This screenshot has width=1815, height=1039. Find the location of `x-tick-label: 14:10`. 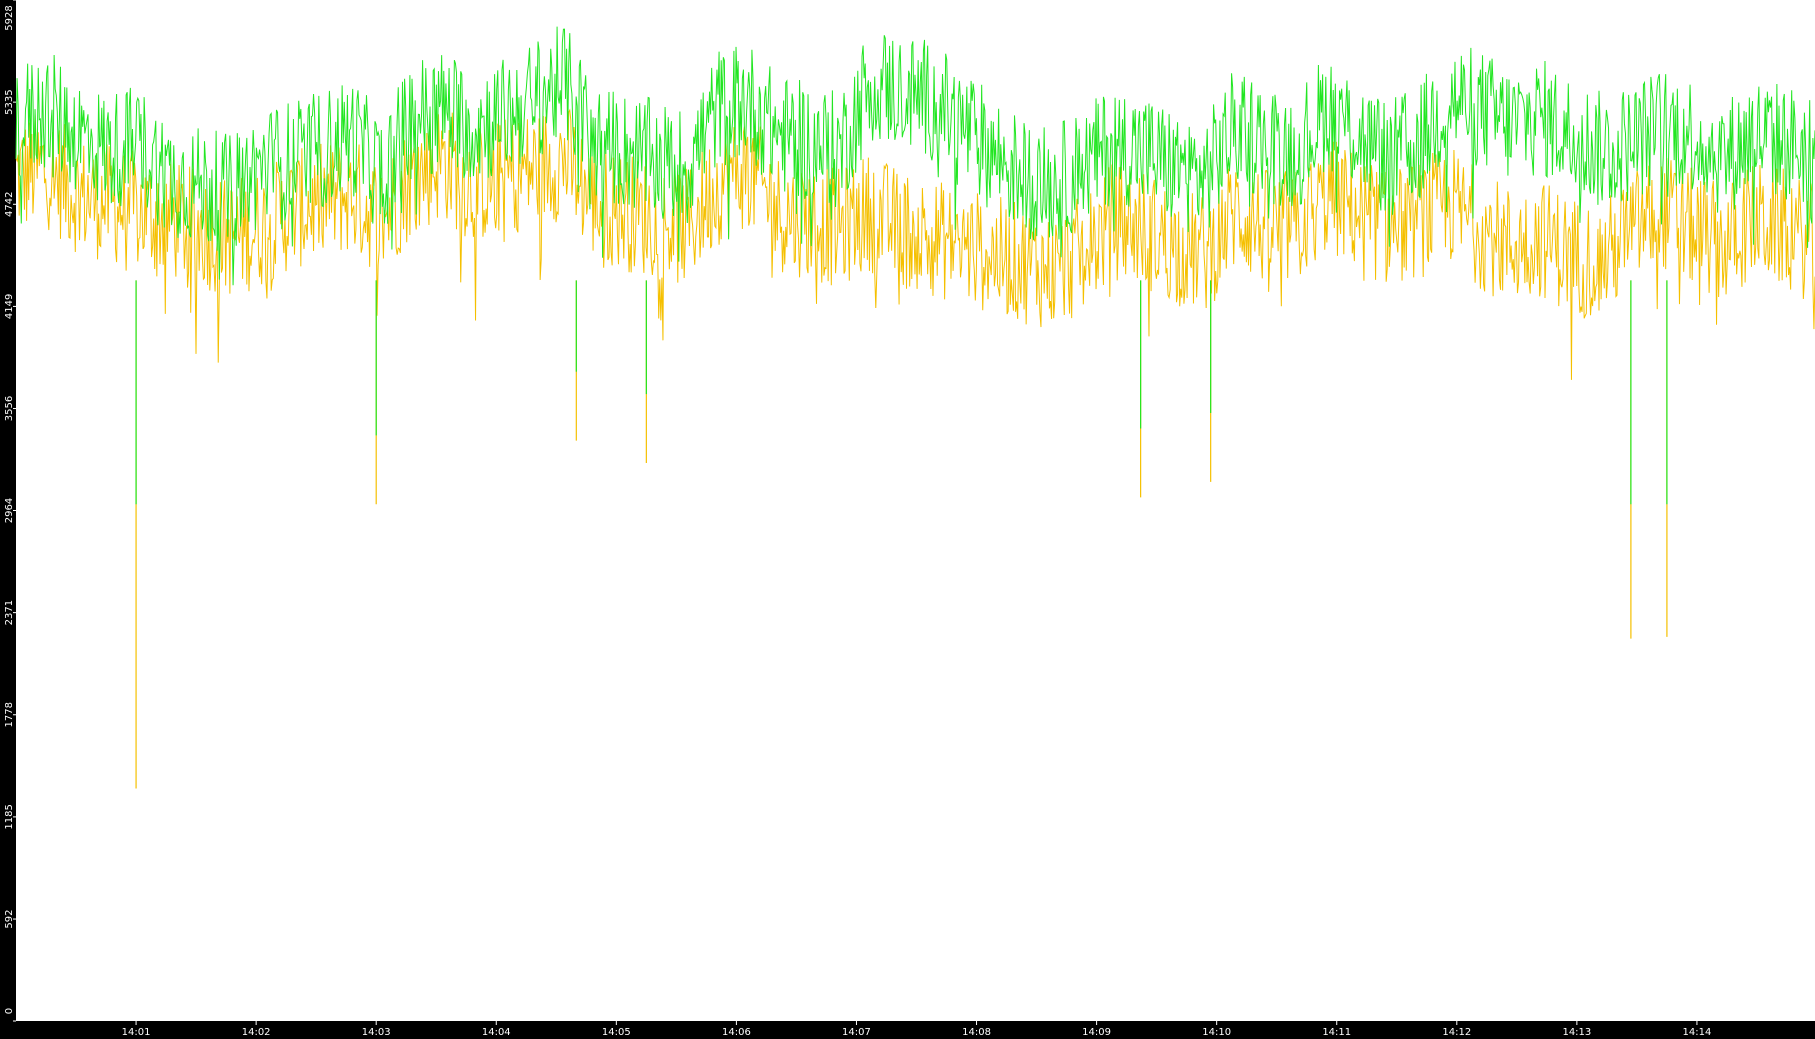

x-tick-label: 14:10 is located at coordinates (1216, 1032).